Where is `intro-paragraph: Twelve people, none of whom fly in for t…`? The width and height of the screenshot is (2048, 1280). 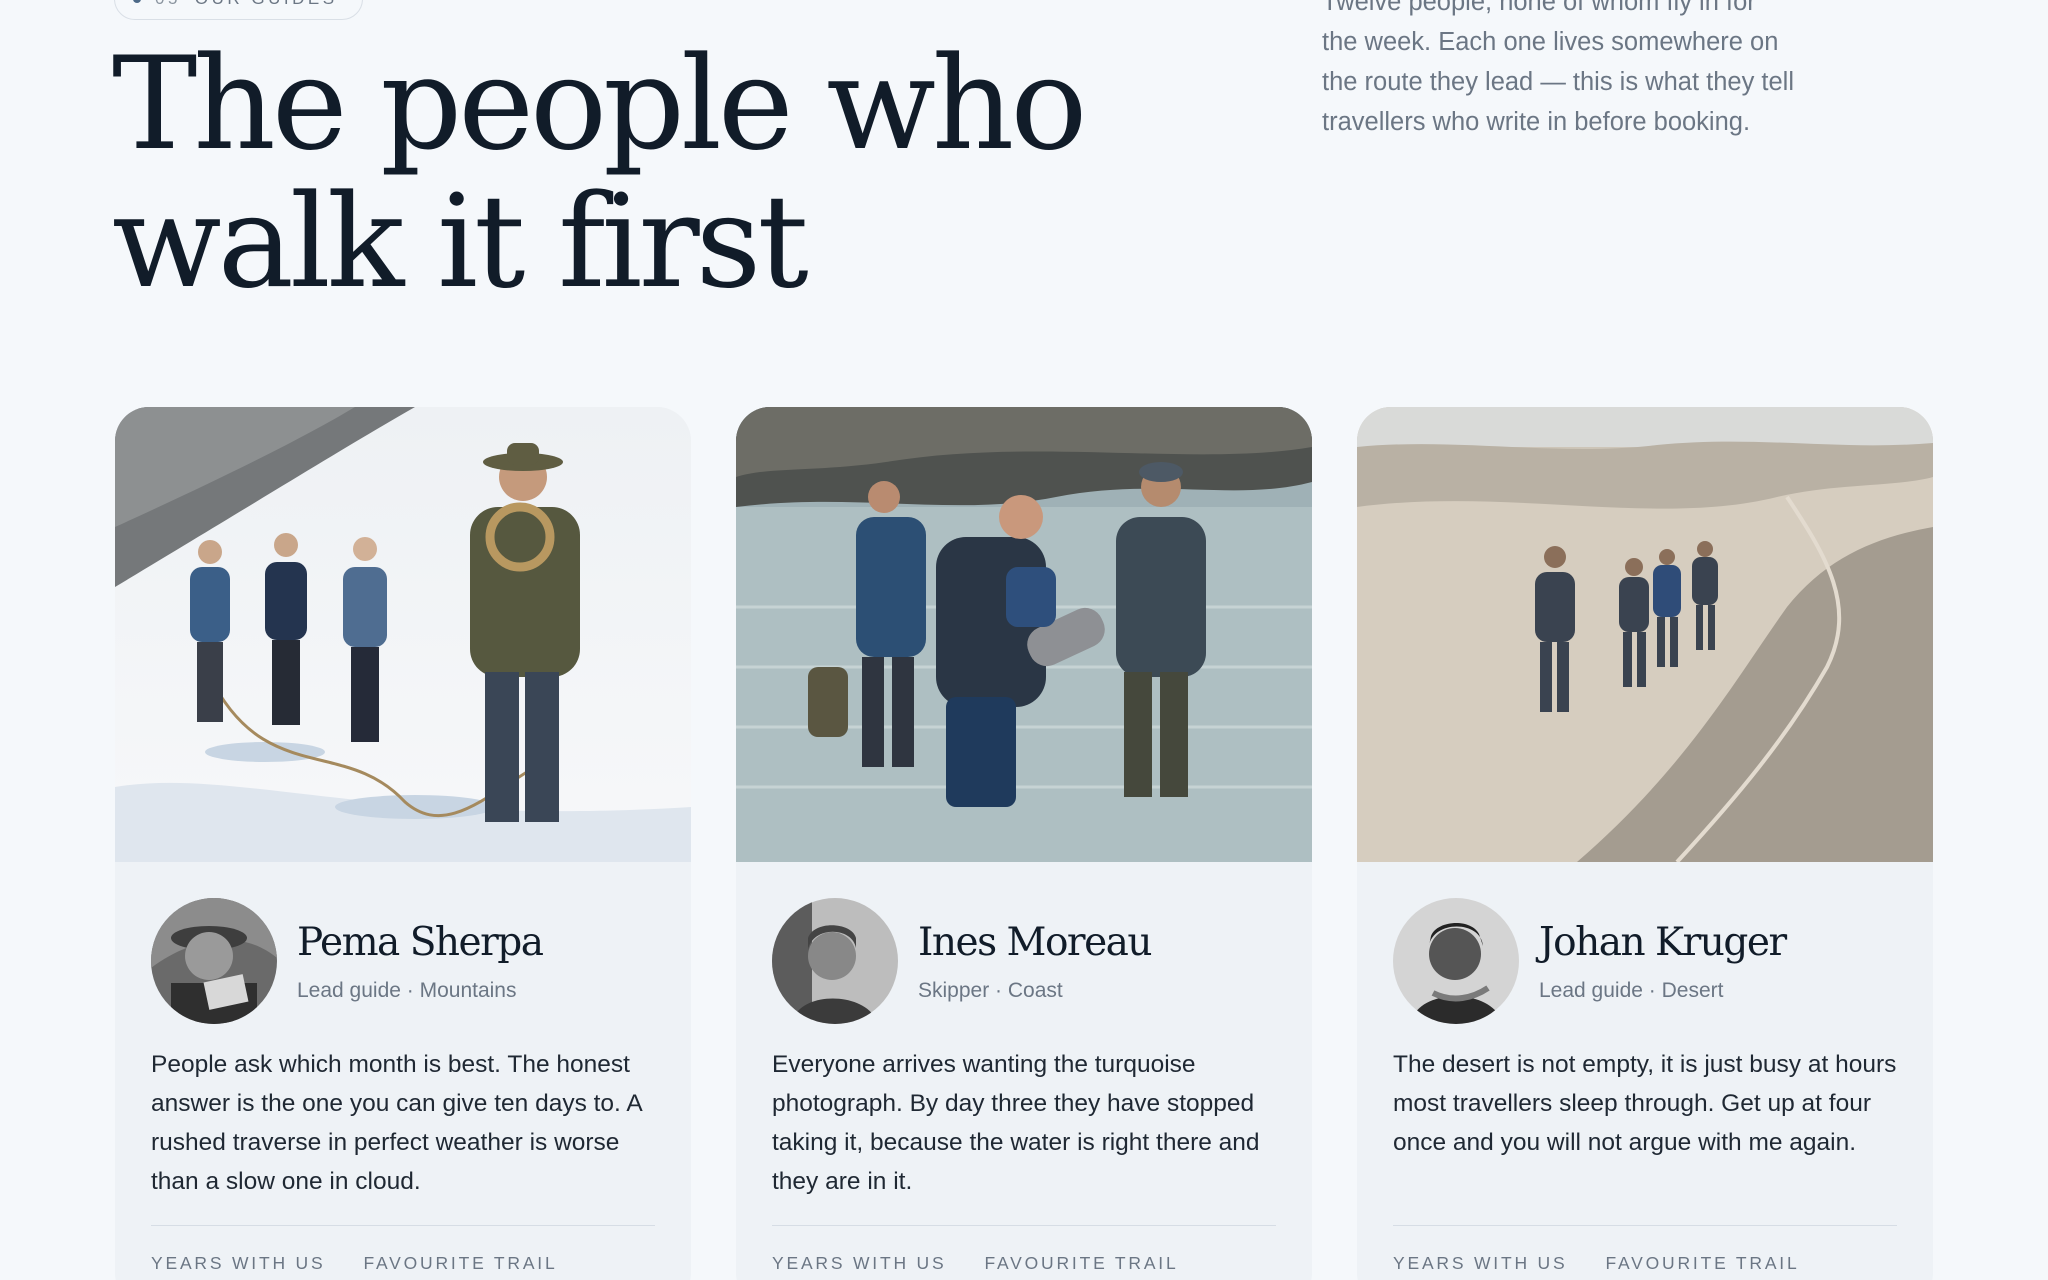 intro-paragraph: Twelve people, none of whom fly in for t… is located at coordinates (1582, 71).